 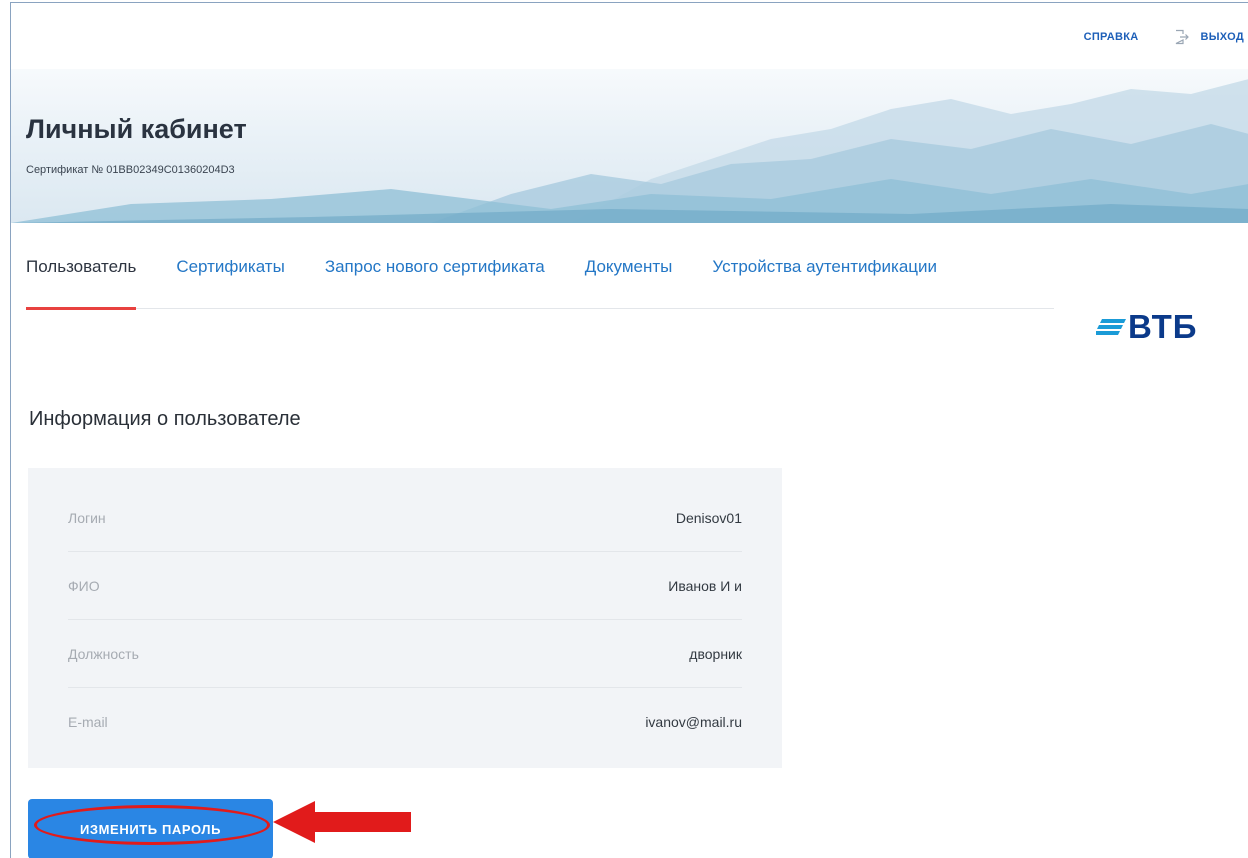 What do you see at coordinates (1111, 37) in the screenshot?
I see `help-link: СПРАВКА` at bounding box center [1111, 37].